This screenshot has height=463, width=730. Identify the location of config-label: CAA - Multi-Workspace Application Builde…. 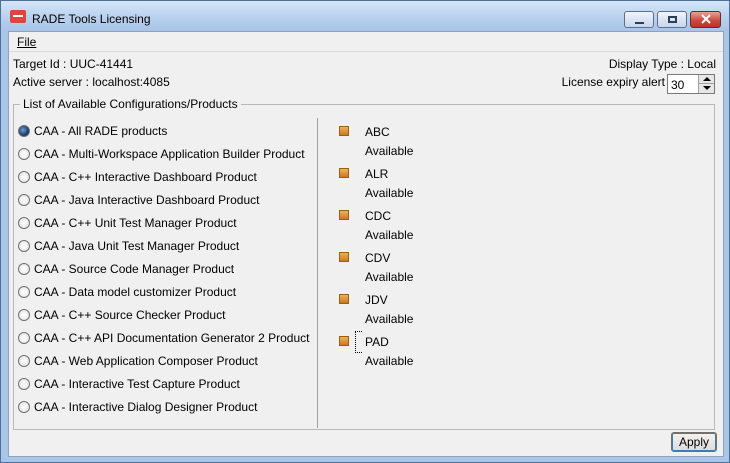
(169, 154).